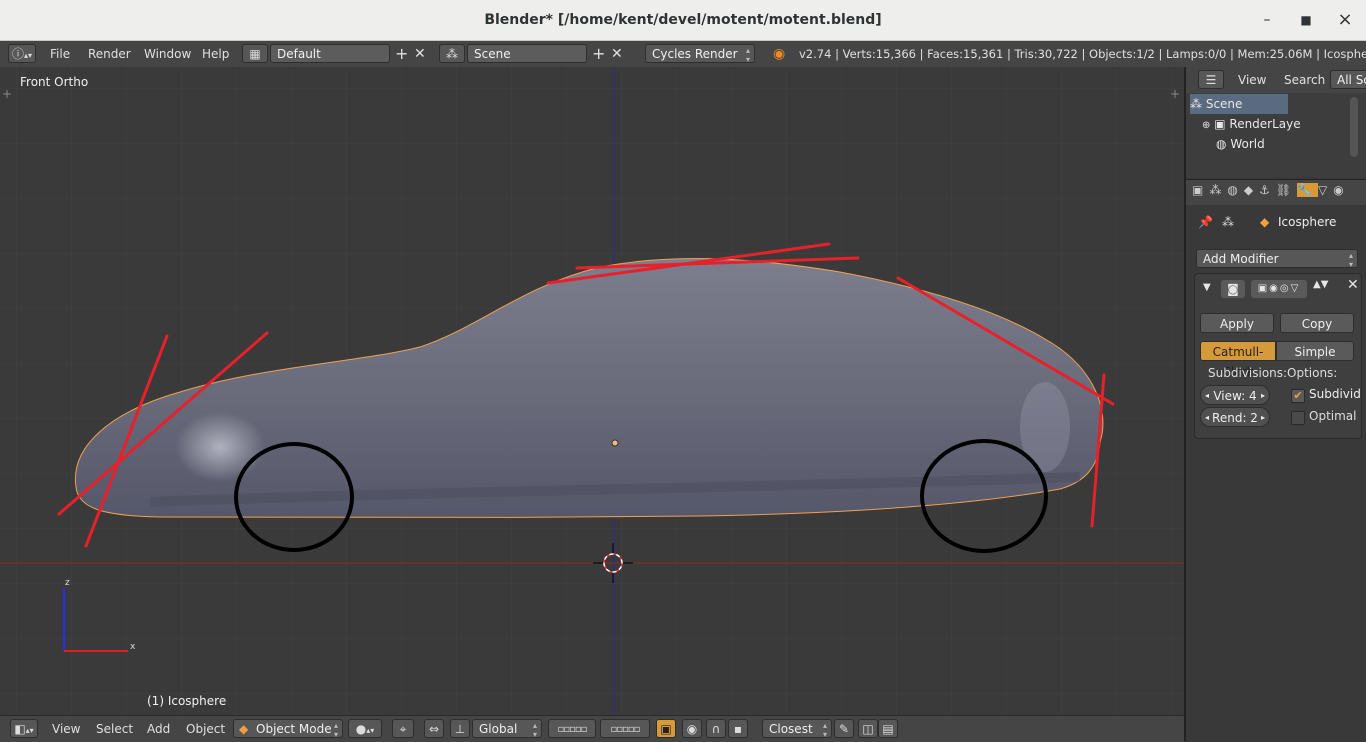  I want to click on render-levels-field: ◂ Rend: 2 ▸, so click(1235, 417).